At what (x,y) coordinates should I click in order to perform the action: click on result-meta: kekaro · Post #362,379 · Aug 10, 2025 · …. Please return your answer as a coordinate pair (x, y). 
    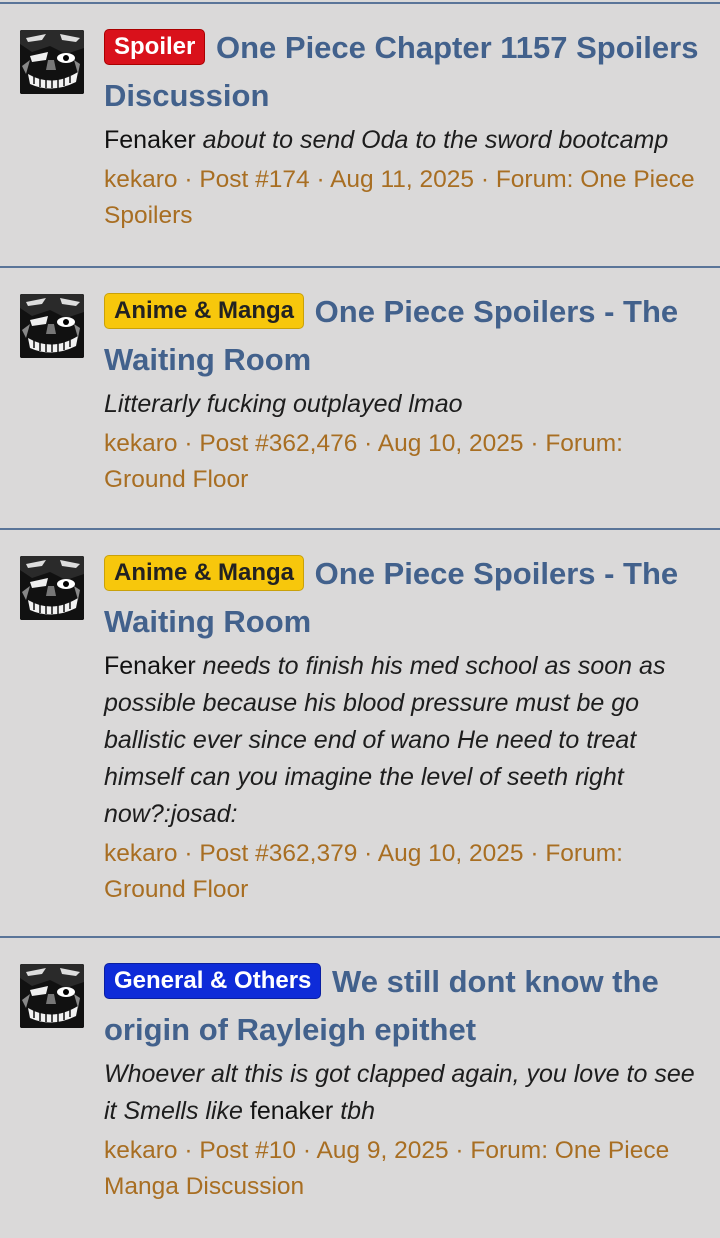
    Looking at the image, I should click on (363, 871).